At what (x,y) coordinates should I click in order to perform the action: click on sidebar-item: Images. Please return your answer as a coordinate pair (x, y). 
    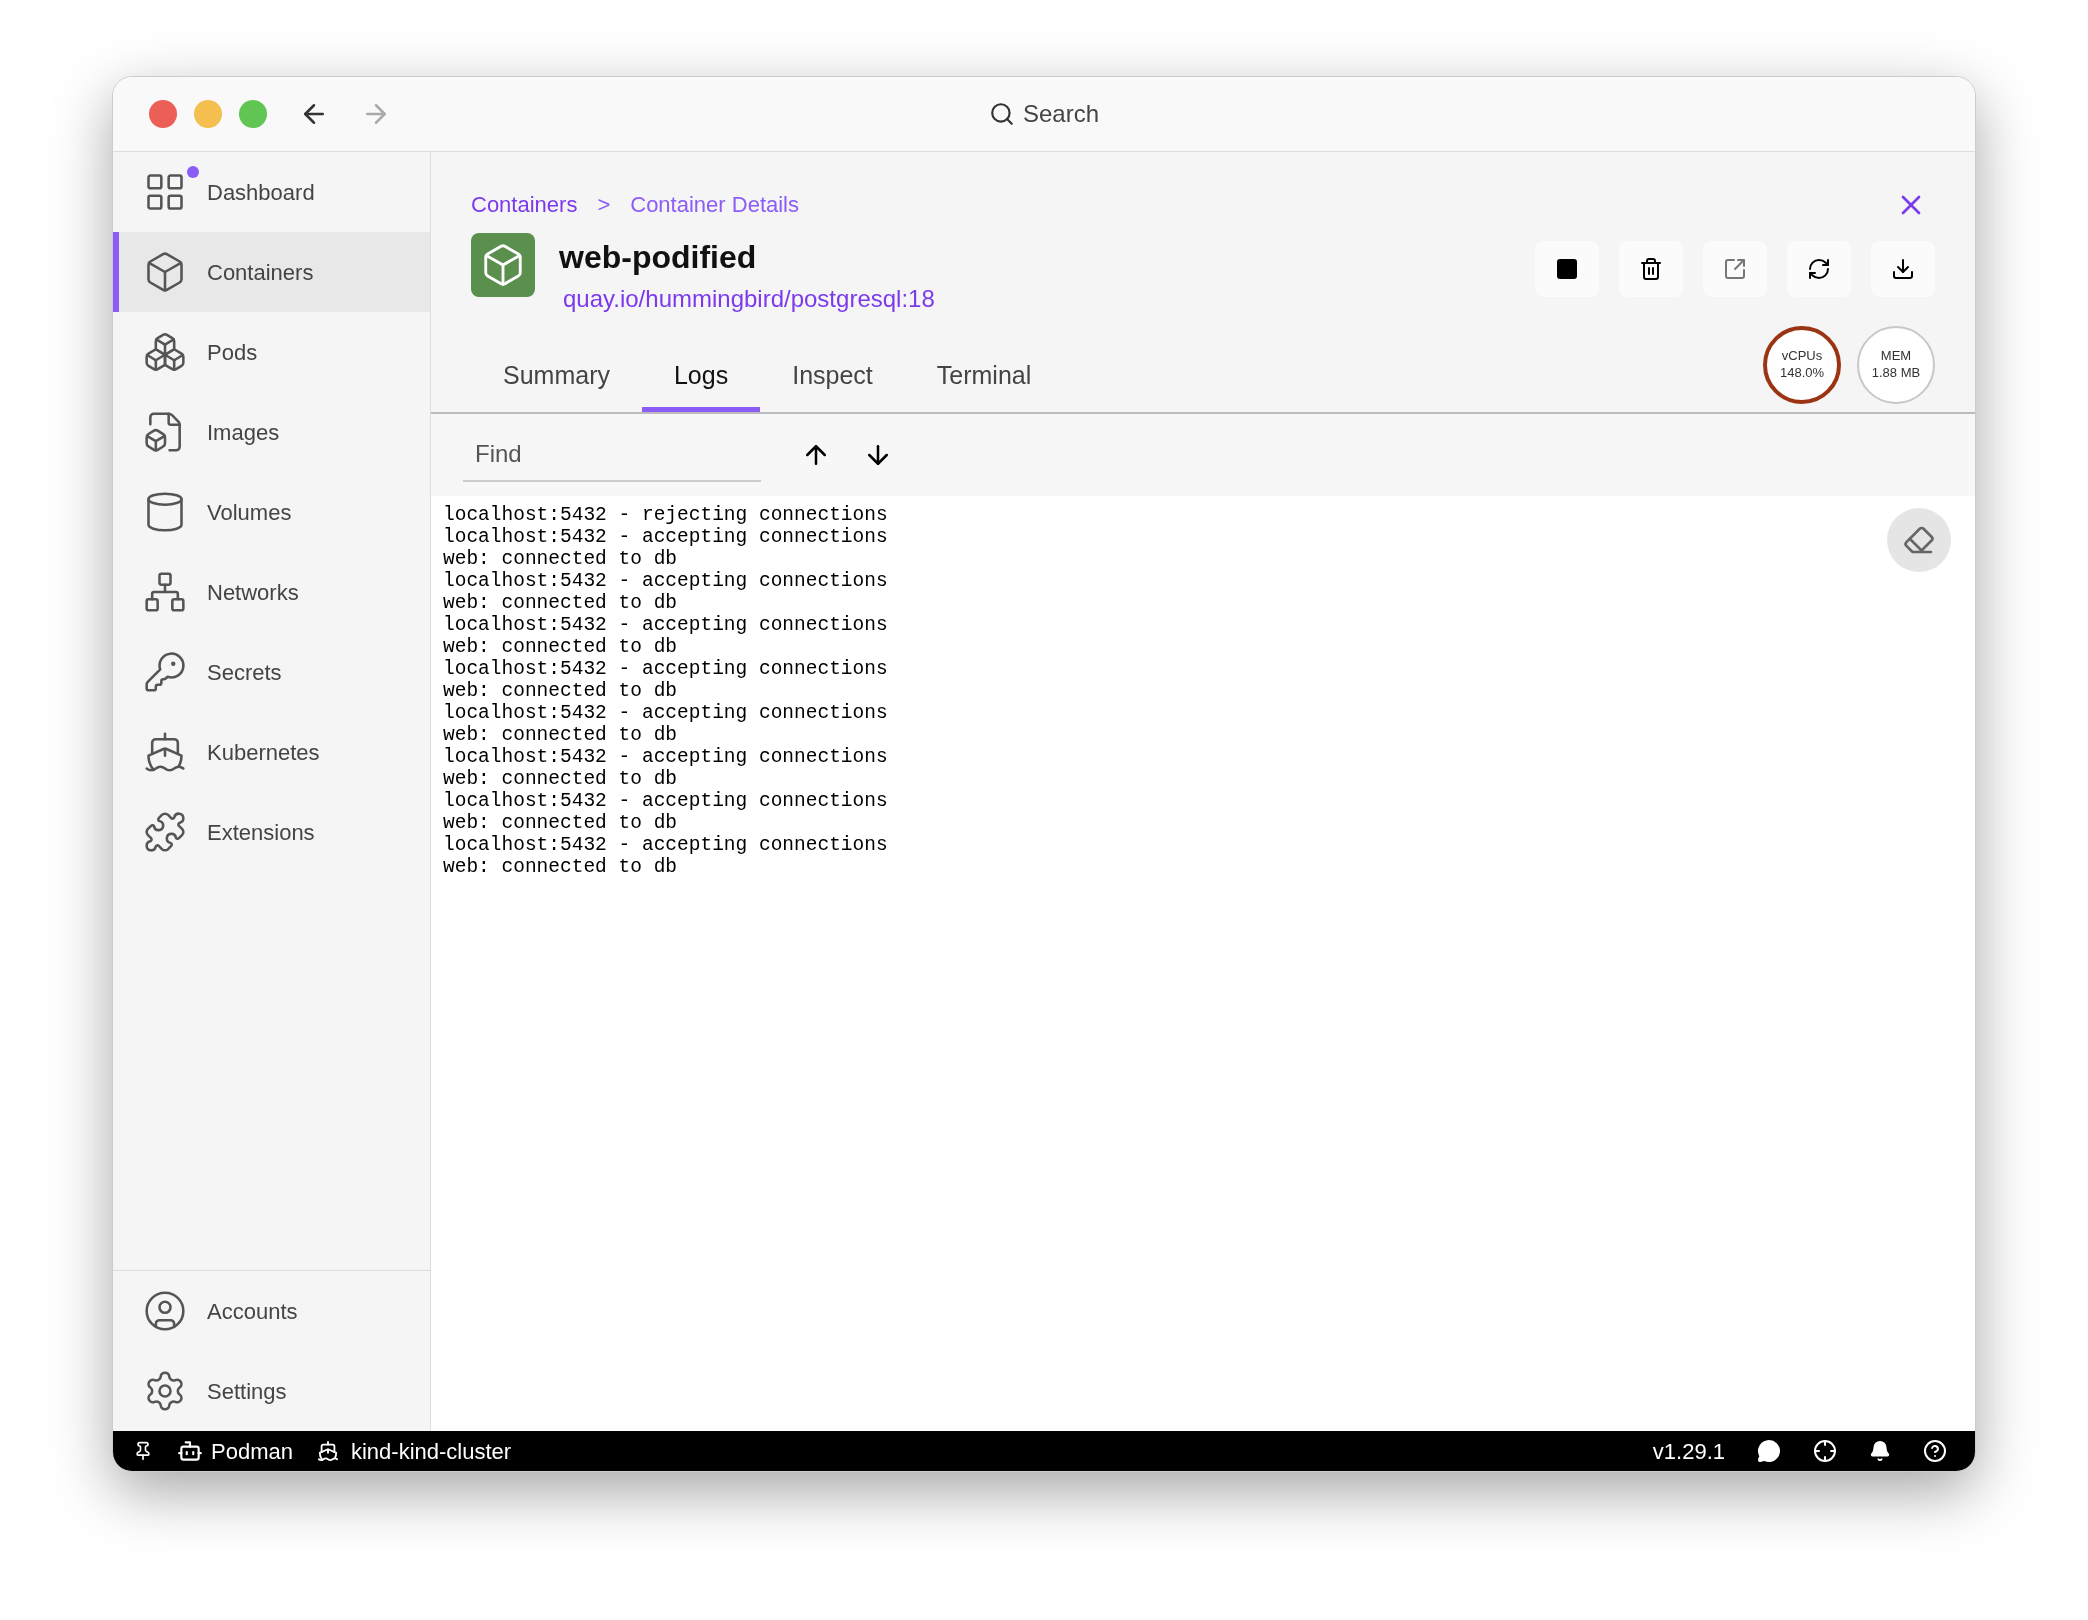
    Looking at the image, I should click on (271, 432).